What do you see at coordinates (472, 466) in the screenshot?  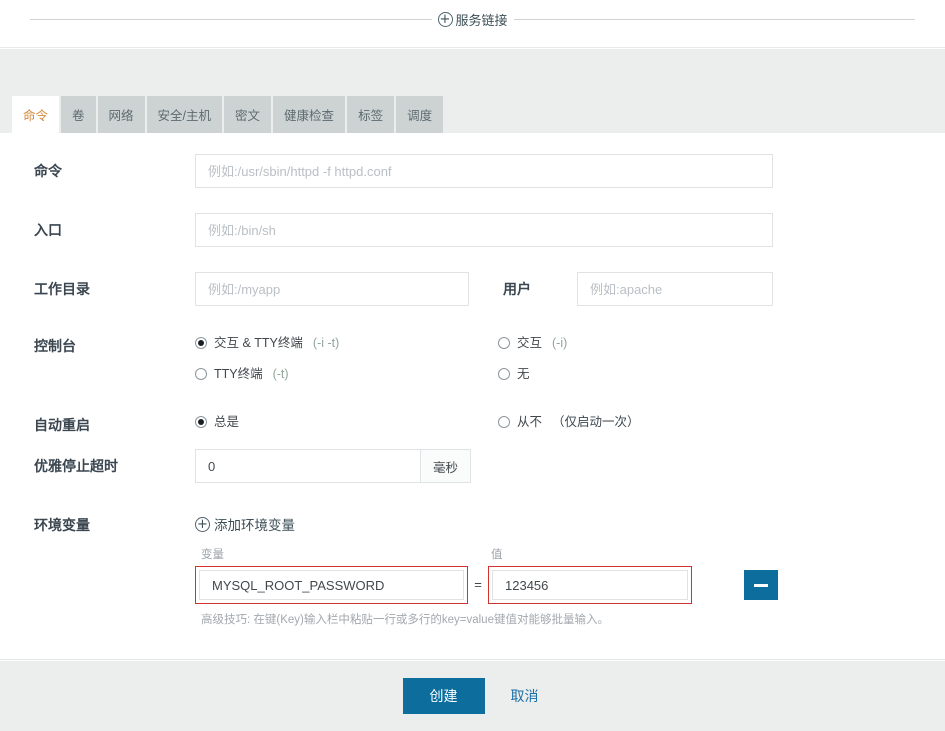 I see `field-row-stop-grace: 优雅停止超时 毫秒` at bounding box center [472, 466].